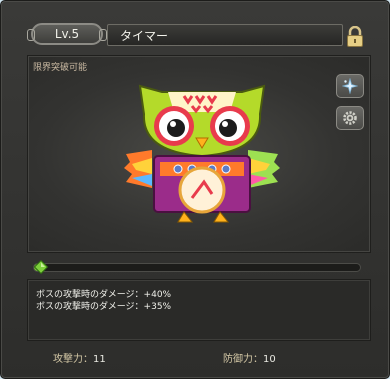  What do you see at coordinates (202, 153) in the screenshot?
I see `owl-timer-illustration` at bounding box center [202, 153].